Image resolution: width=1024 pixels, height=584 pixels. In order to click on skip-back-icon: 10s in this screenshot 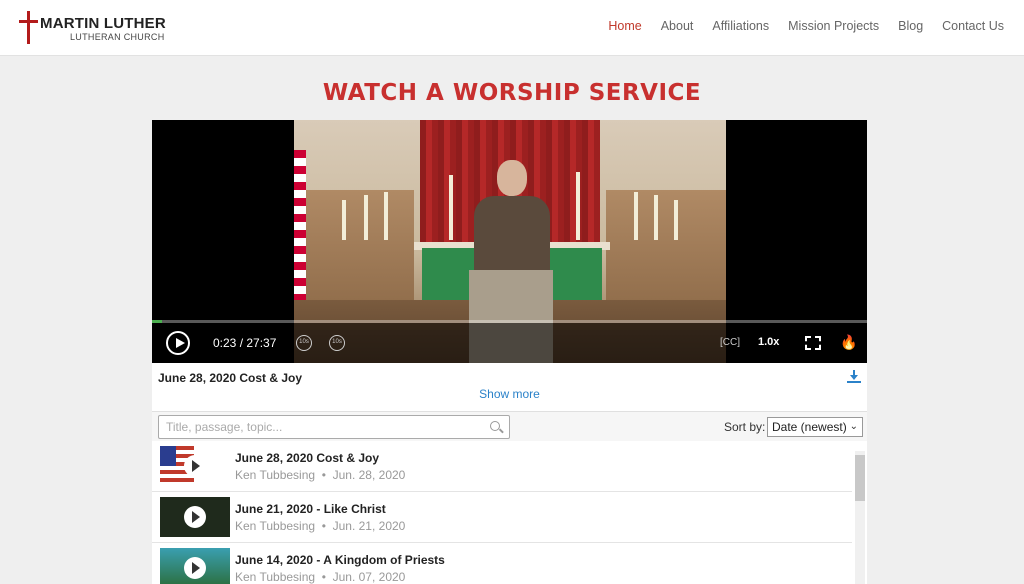, I will do `click(304, 343)`.